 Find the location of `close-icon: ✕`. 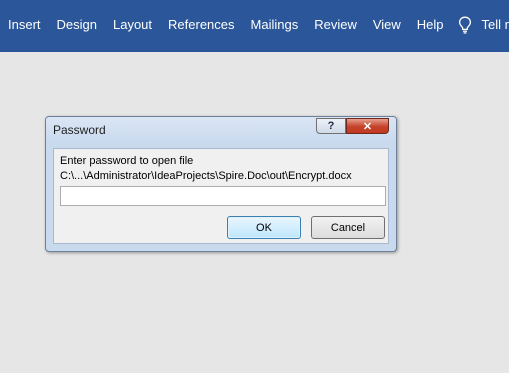

close-icon: ✕ is located at coordinates (367, 126).